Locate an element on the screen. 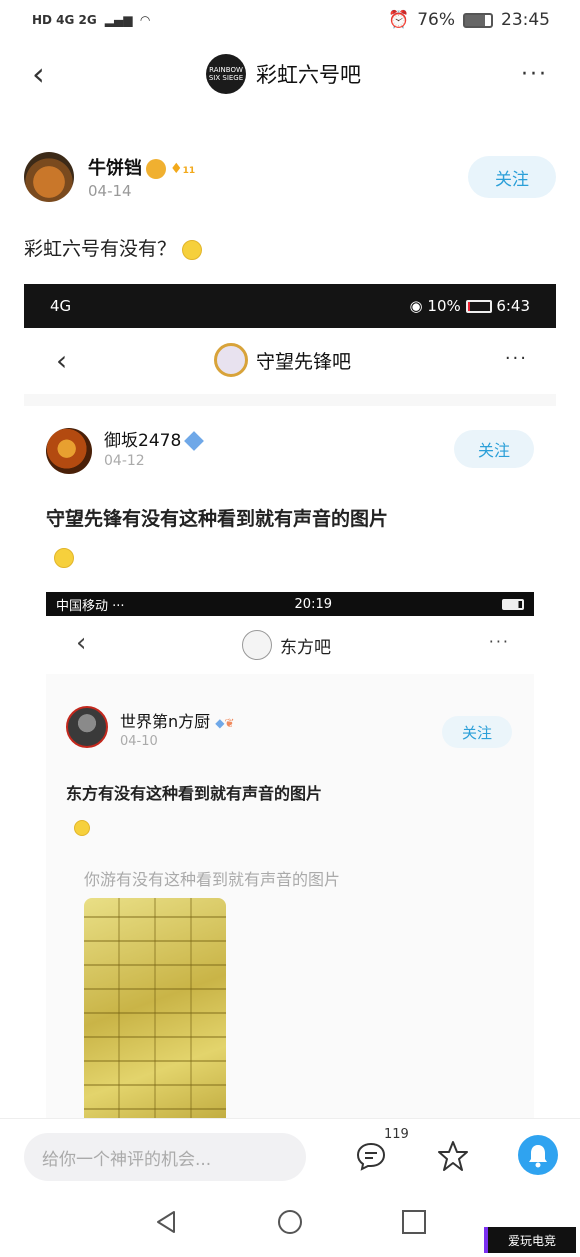  nav-recents-icon is located at coordinates (414, 1222).